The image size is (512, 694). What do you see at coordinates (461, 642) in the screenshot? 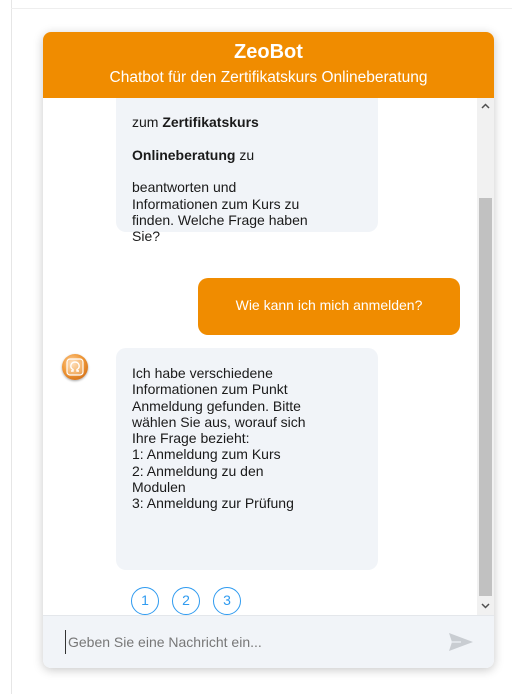
I see `send-arrow-icon` at bounding box center [461, 642].